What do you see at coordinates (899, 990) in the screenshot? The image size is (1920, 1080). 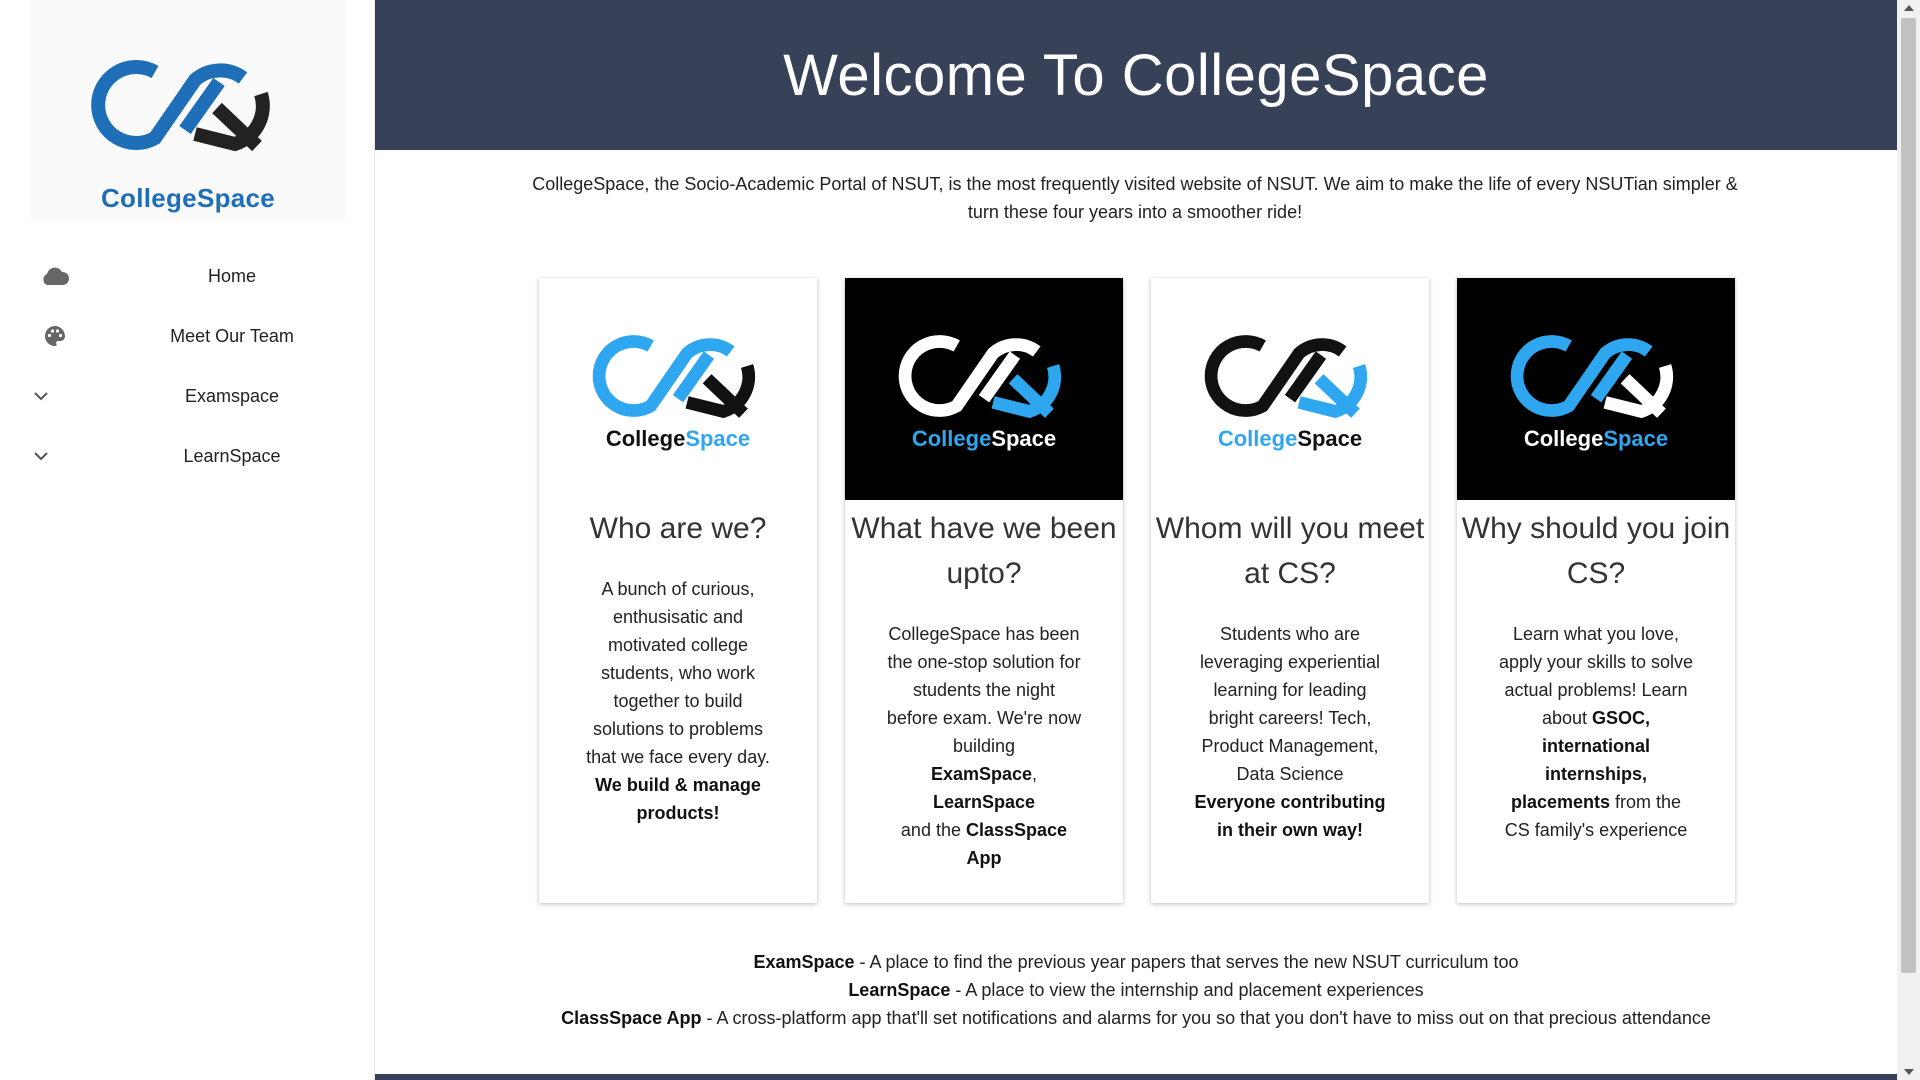 I see `product-name: LearnSpace` at bounding box center [899, 990].